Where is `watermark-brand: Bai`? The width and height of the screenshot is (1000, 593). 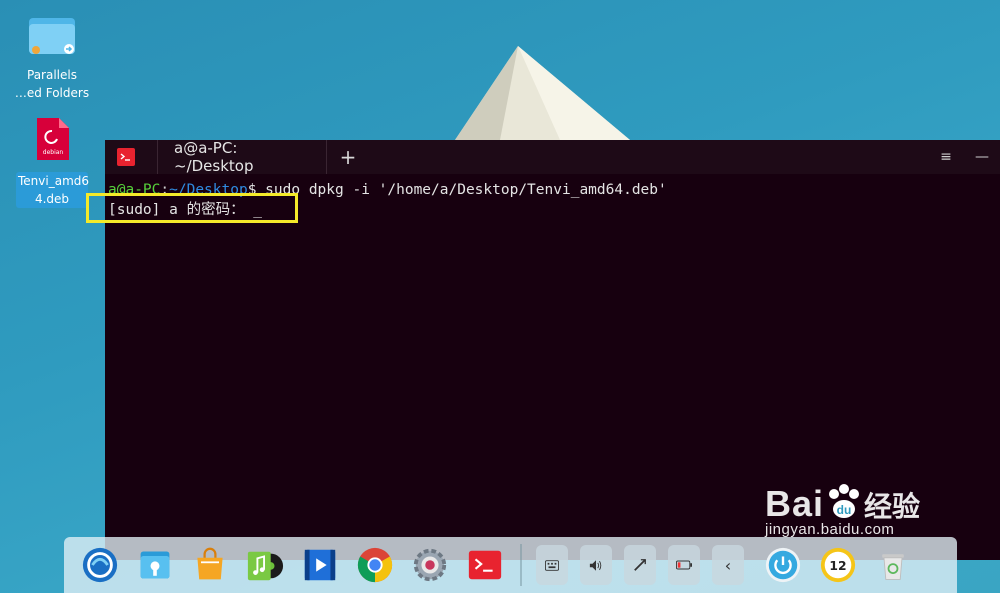
watermark-brand: Bai is located at coordinates (795, 503).